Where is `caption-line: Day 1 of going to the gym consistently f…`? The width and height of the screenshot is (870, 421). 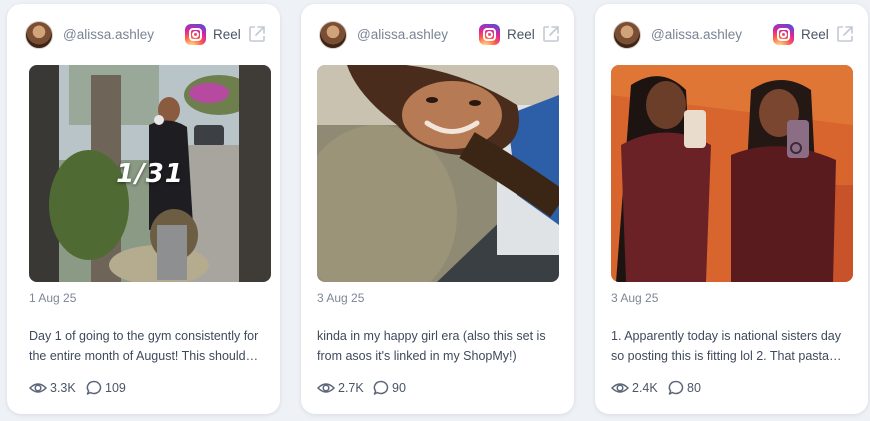 caption-line: Day 1 of going to the gym consistently f… is located at coordinates (144, 336).